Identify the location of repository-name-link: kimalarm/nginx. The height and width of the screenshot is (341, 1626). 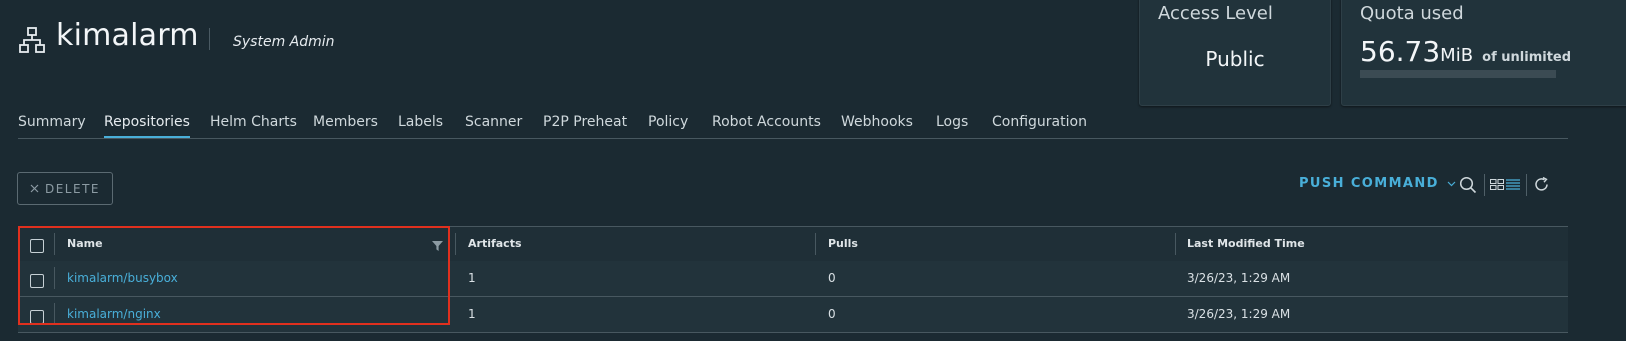
(114, 314).